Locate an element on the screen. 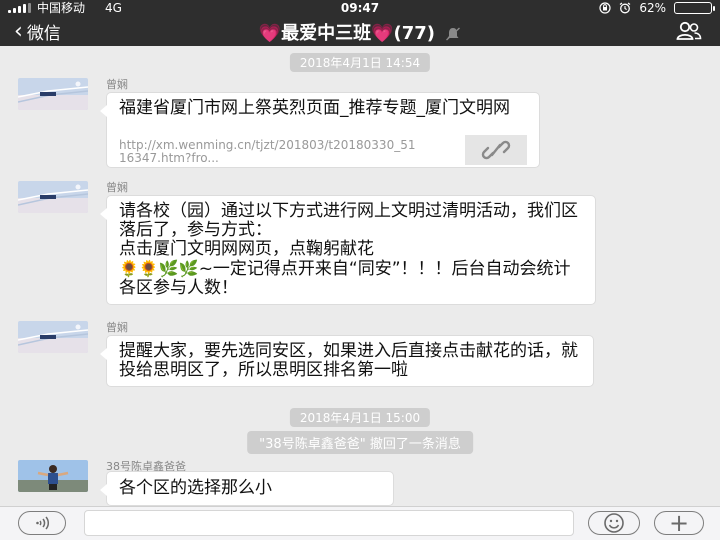 The width and height of the screenshot is (720, 540). timestamp: 2018年4月1日 14:54 is located at coordinates (360, 62).